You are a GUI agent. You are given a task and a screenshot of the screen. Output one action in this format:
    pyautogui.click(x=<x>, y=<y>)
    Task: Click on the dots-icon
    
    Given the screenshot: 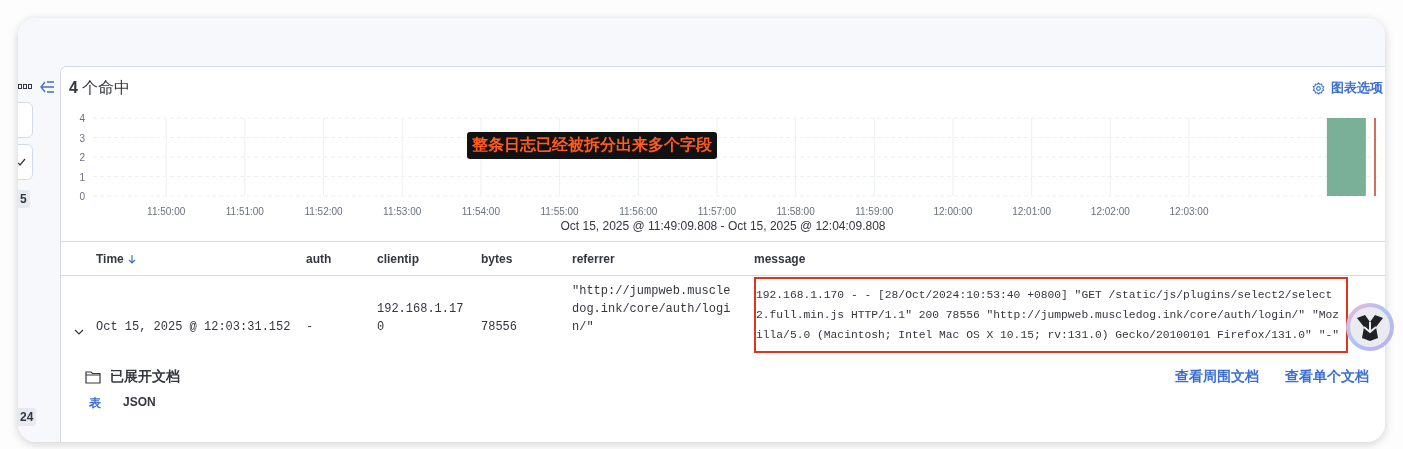 What is the action you would take?
    pyautogui.click(x=25, y=87)
    